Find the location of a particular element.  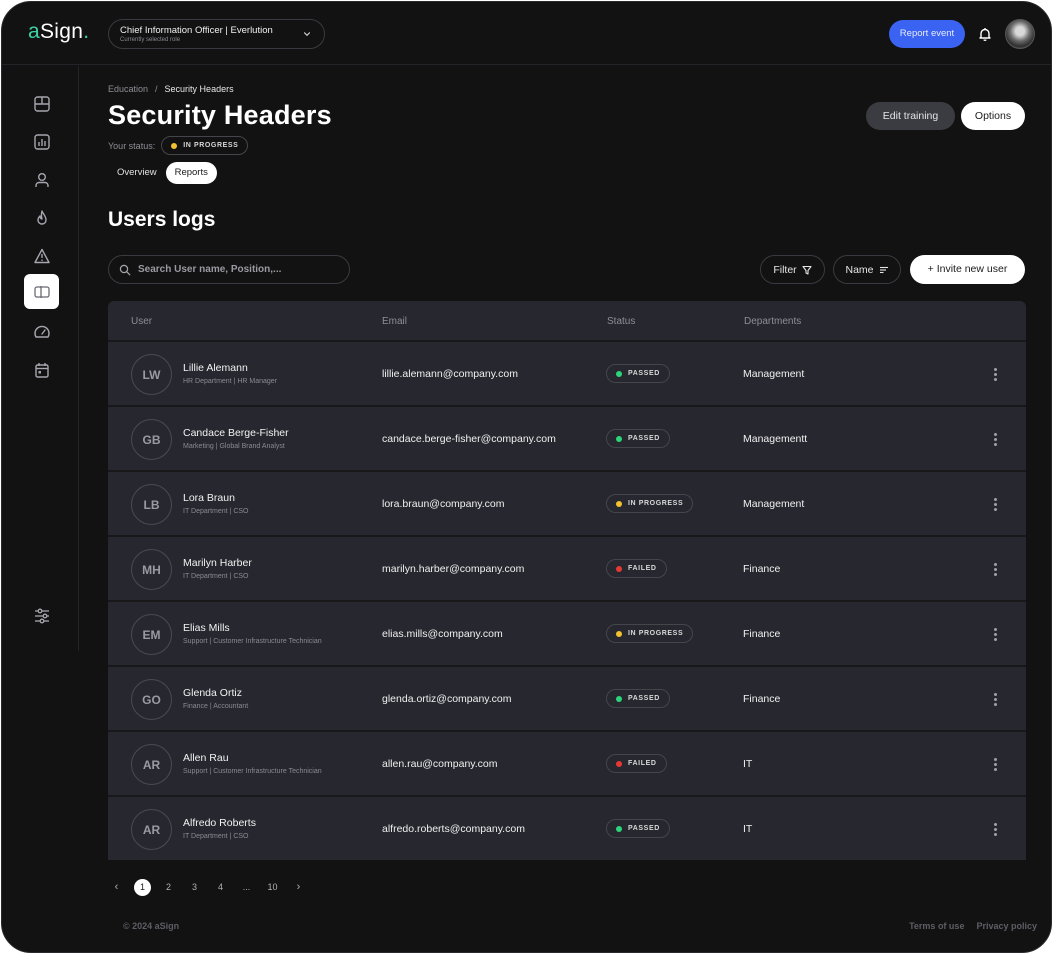

sidebar-item-analytics is located at coordinates (41, 141).